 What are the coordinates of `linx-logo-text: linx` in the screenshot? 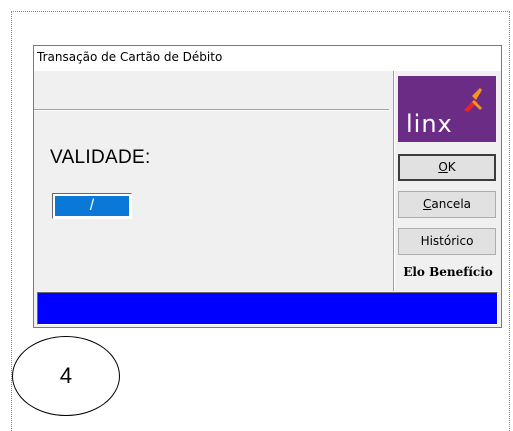 It's located at (429, 124).